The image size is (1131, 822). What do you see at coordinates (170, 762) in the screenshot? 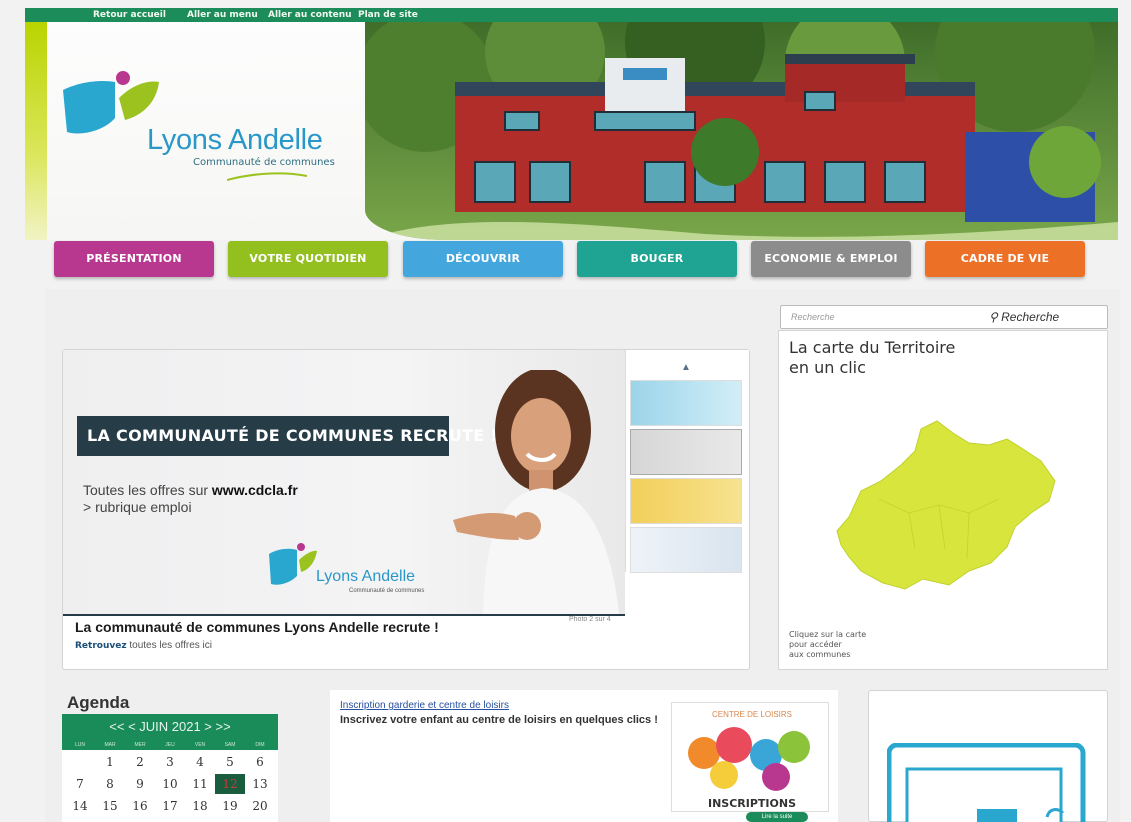
I see `calendar-day: 3` at bounding box center [170, 762].